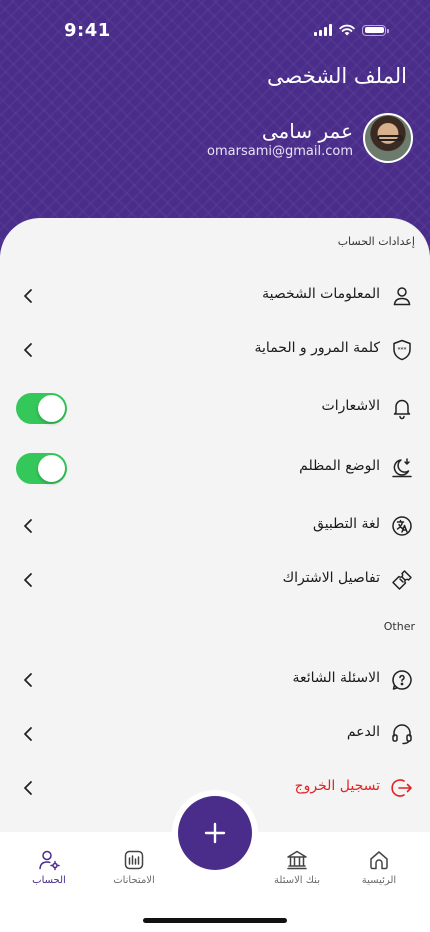  I want to click on status-icons, so click(351, 30).